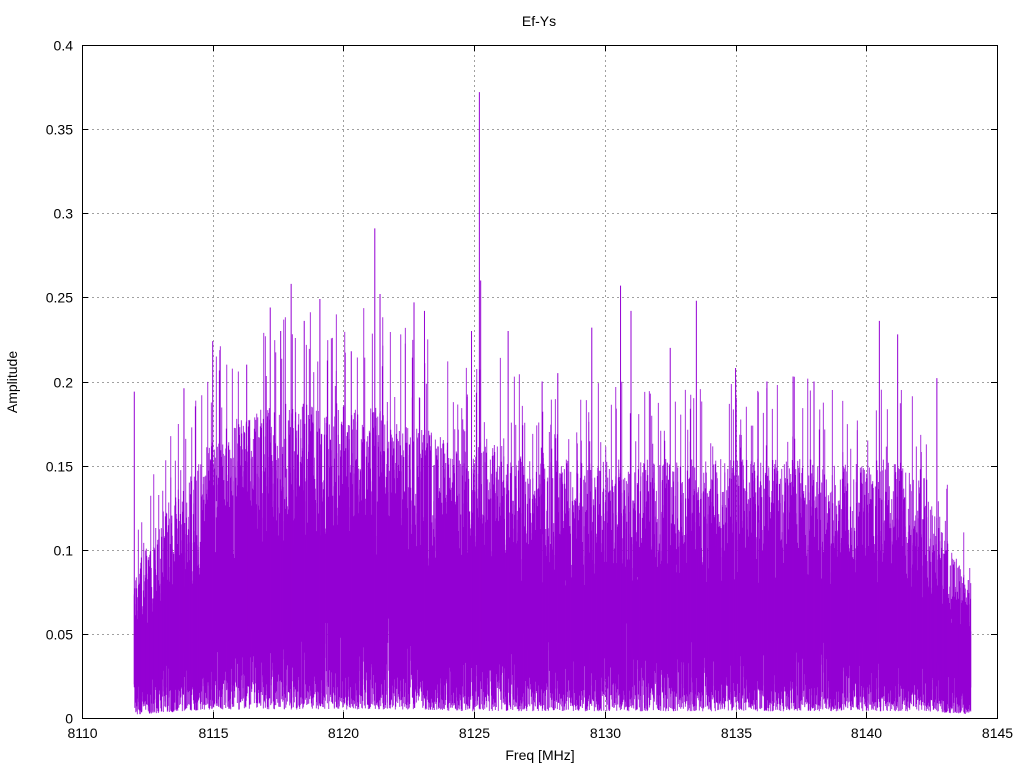  I want to click on x-tick-label: 8145, so click(997, 733).